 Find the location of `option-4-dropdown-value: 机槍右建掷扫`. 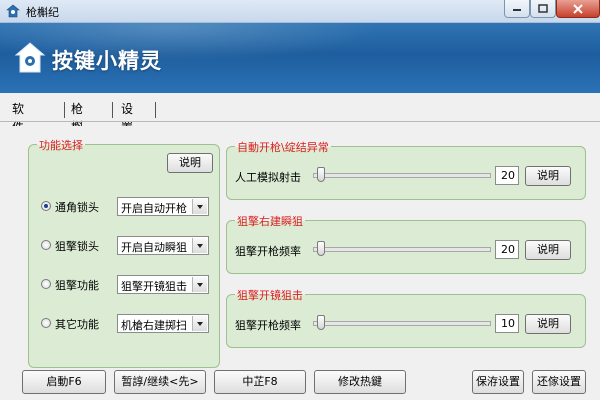

option-4-dropdown-value: 机槍右建掷扫 is located at coordinates (154, 325).